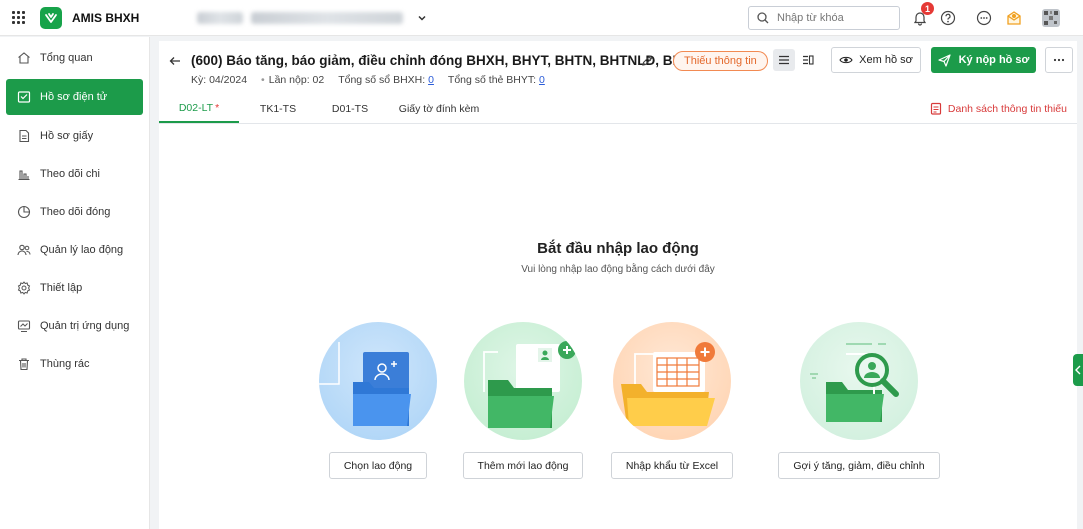 Image resolution: width=1083 pixels, height=529 pixels. I want to click on option-suggest-changes: Gợi ý tăng, giảm, điều chỉnh, so click(859, 400).